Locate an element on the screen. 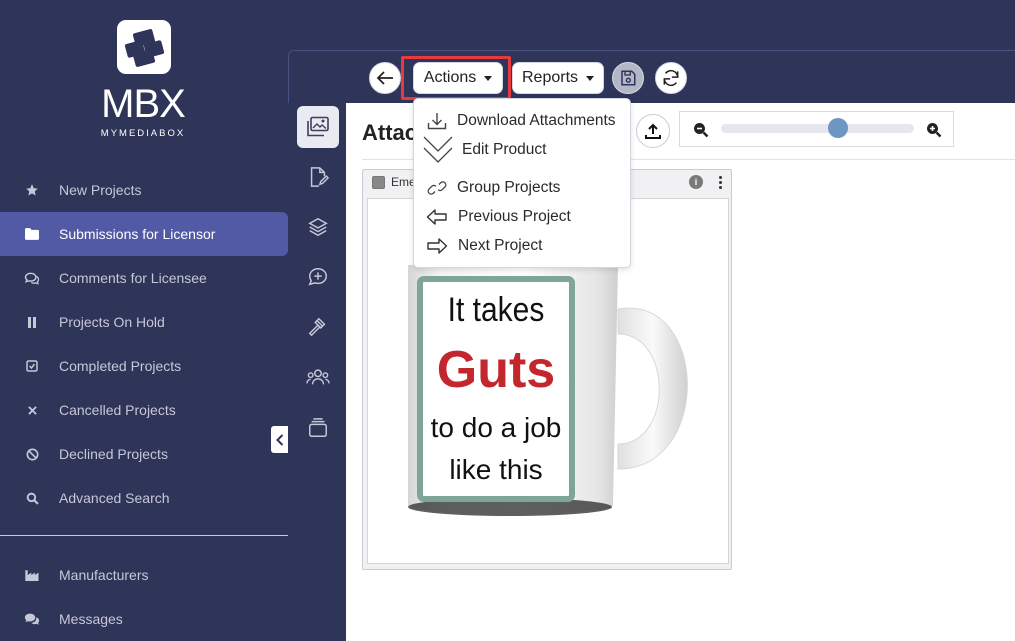  sidebar-item-label: Manufacturers is located at coordinates (104, 575).